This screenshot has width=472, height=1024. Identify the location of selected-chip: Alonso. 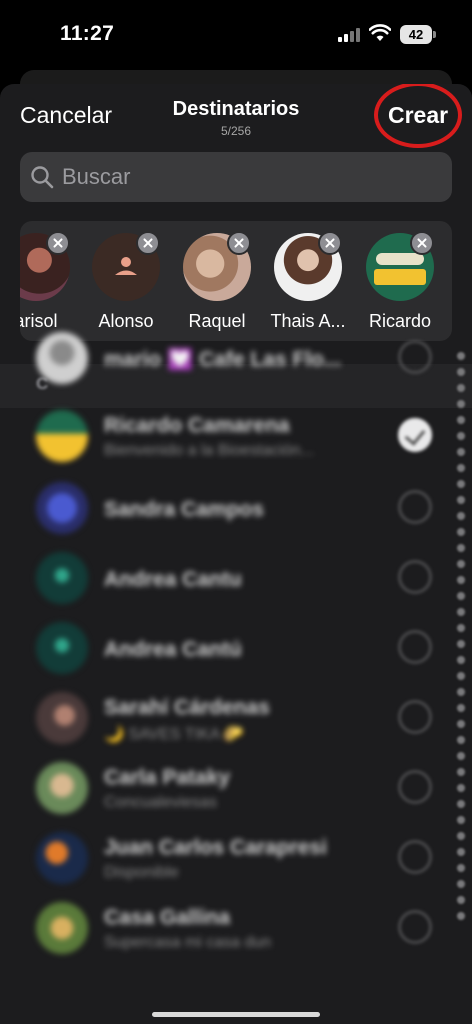
(126, 282).